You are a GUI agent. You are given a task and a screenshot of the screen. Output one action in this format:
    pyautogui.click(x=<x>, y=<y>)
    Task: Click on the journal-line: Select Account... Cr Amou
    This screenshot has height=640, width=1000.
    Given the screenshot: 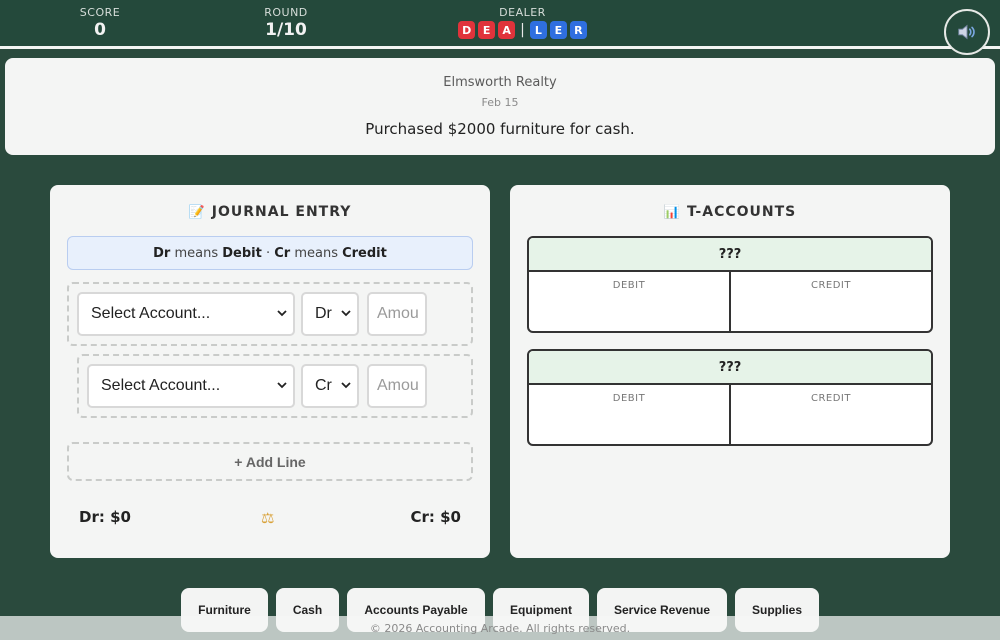 What is the action you would take?
    pyautogui.click(x=275, y=386)
    